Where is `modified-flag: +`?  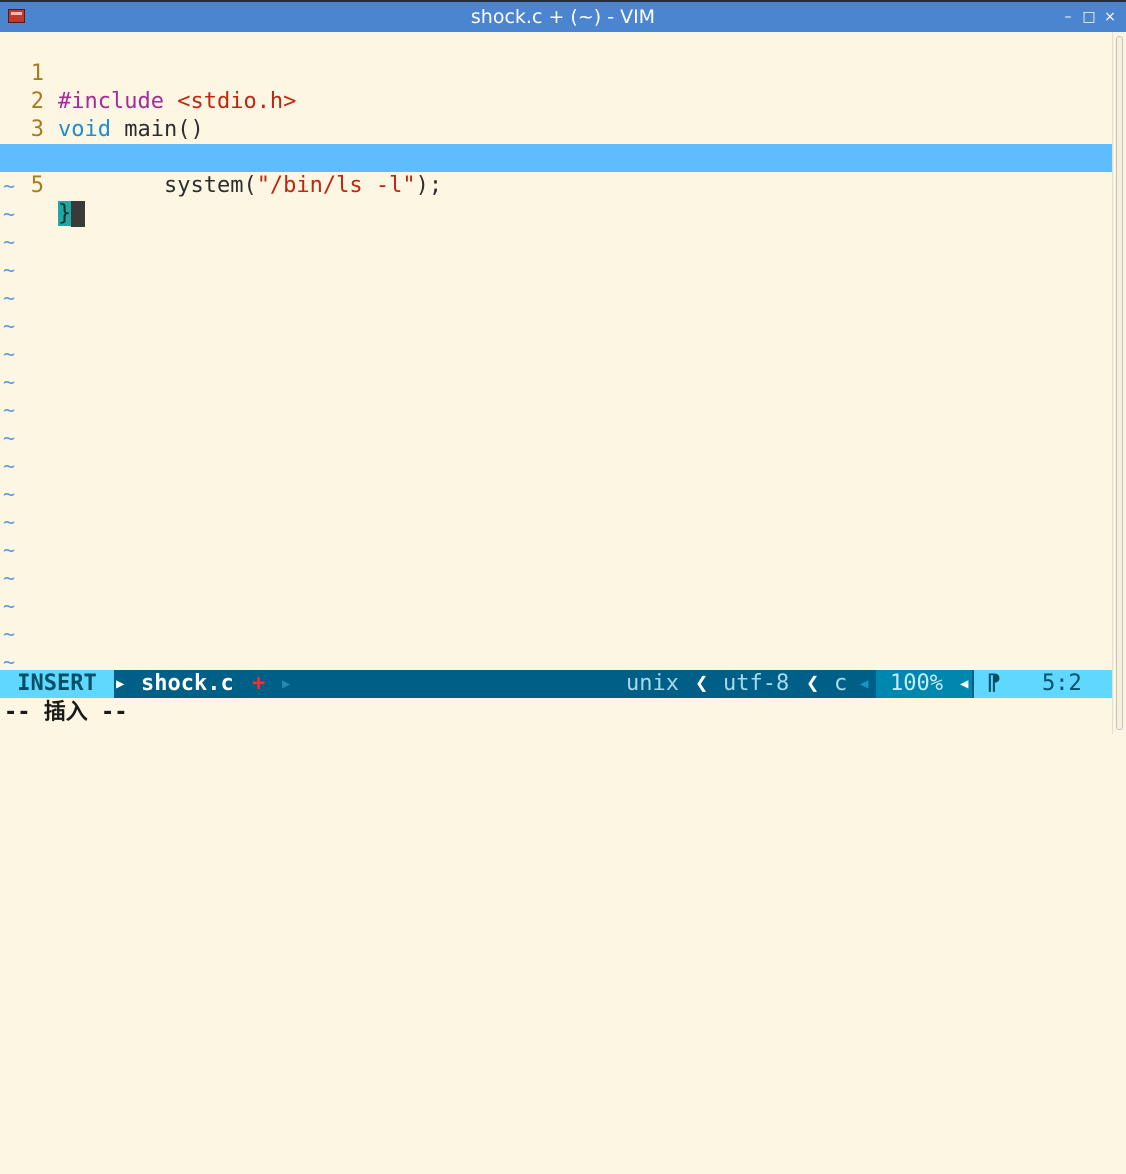
modified-flag: + is located at coordinates (259, 683).